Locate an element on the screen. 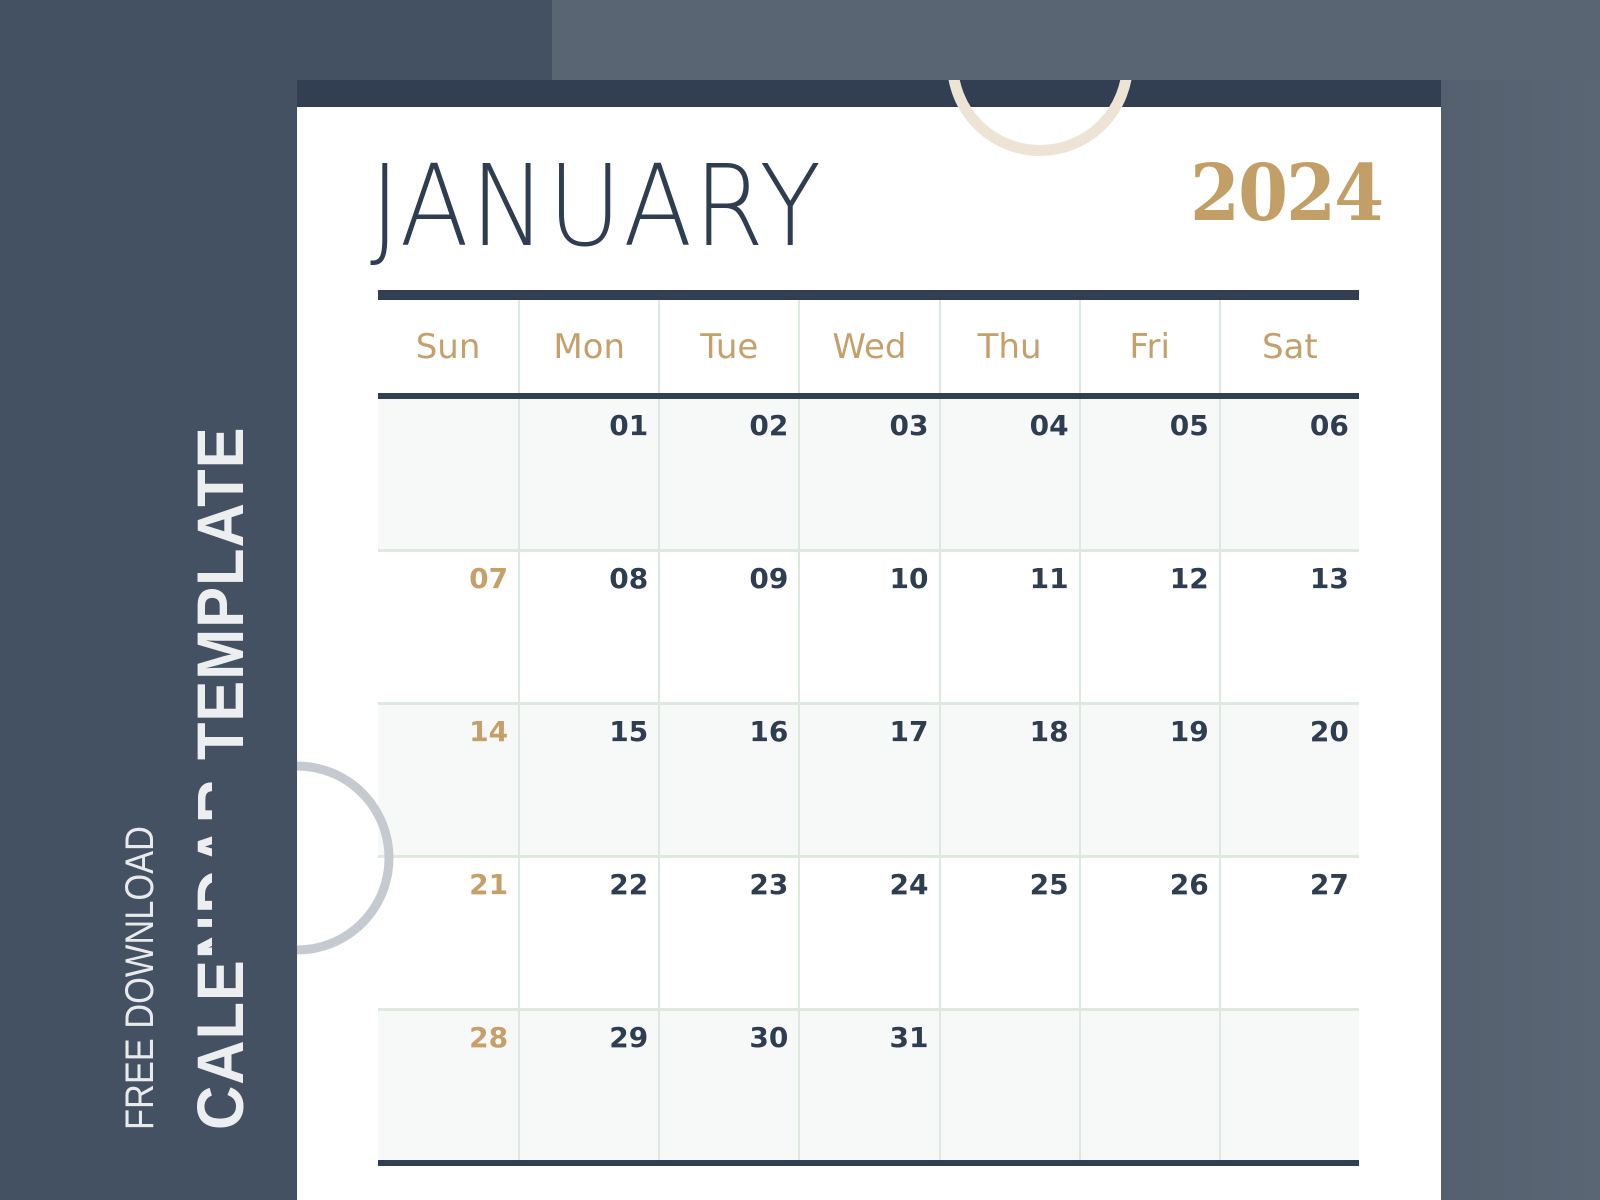 The height and width of the screenshot is (1200, 1600). day-cell: 06 is located at coordinates (1288, 474).